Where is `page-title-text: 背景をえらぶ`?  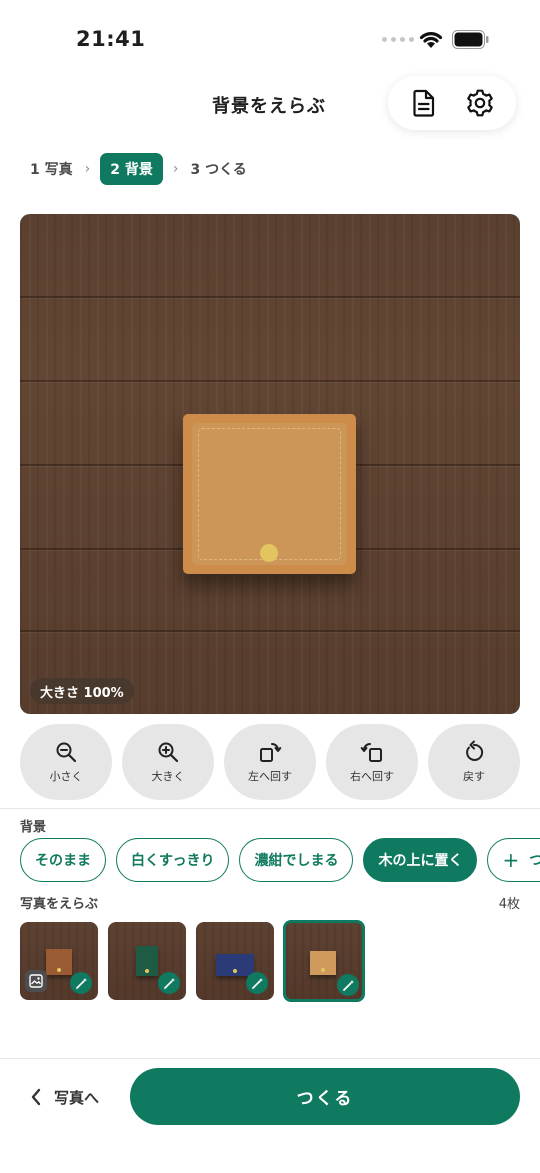 page-title-text: 背景をえらぶ is located at coordinates (269, 106).